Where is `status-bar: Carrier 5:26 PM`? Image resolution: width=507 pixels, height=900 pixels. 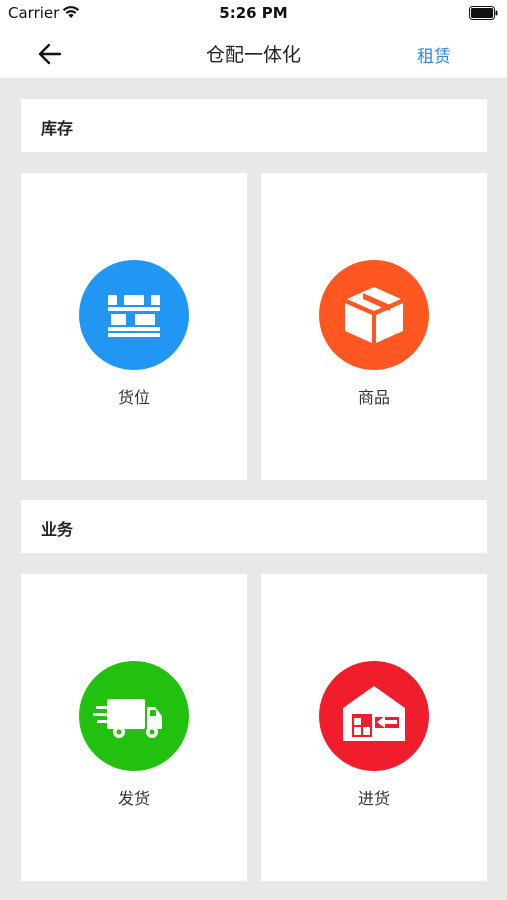 status-bar: Carrier 5:26 PM is located at coordinates (253, 14).